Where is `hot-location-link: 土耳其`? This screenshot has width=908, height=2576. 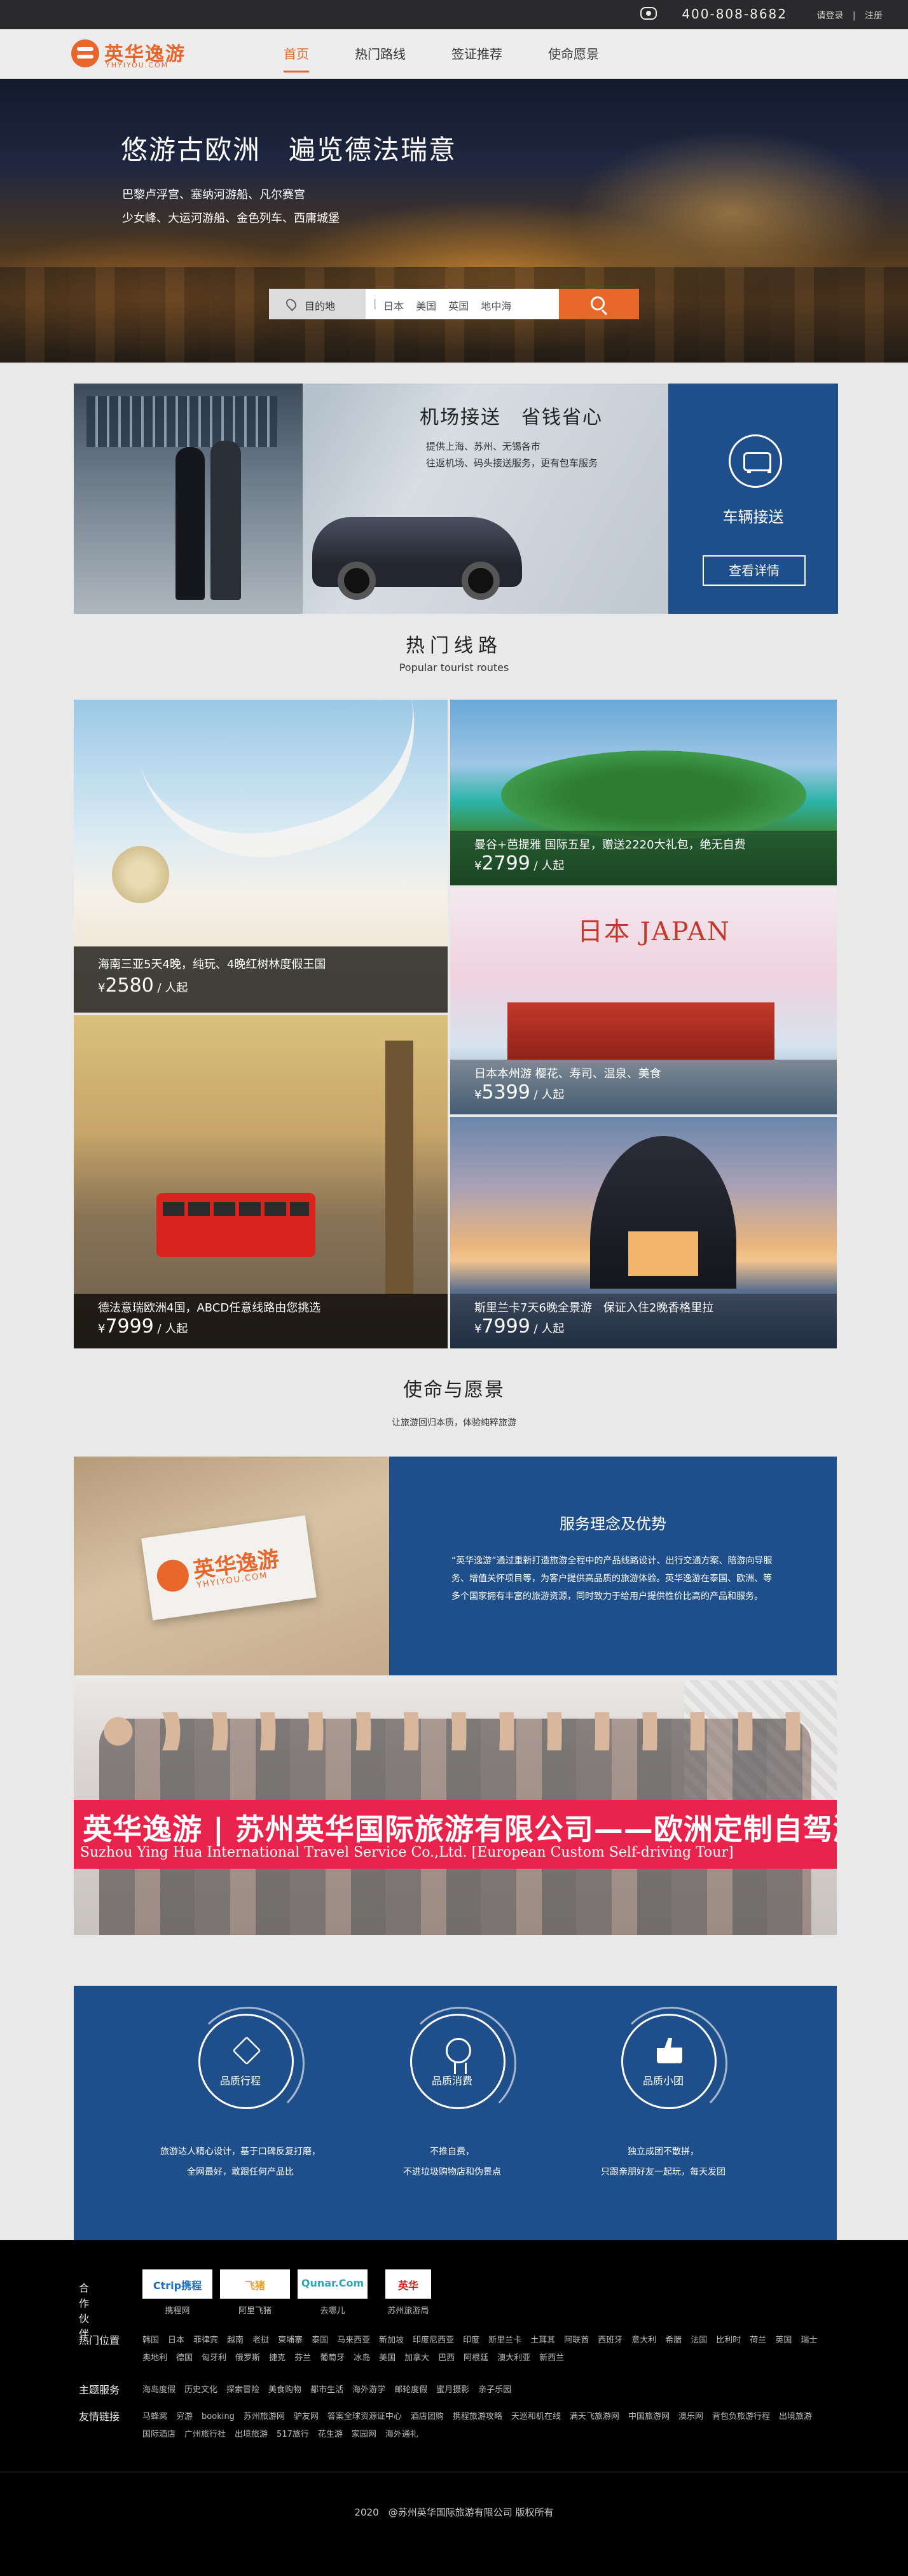
hot-location-link: 土耳其 is located at coordinates (542, 2341).